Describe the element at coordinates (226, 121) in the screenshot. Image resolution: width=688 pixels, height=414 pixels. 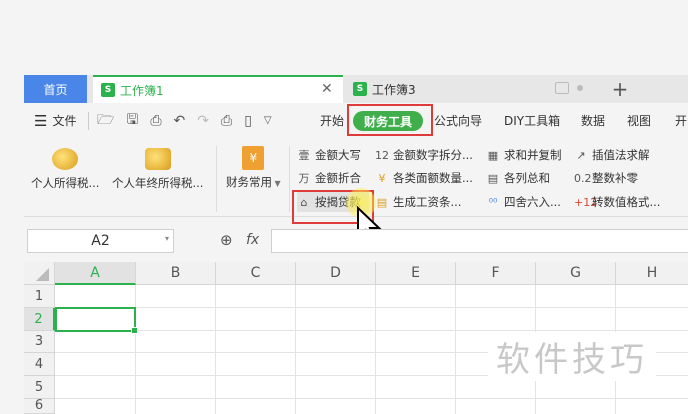
I see `print-icon: ⎙` at that location.